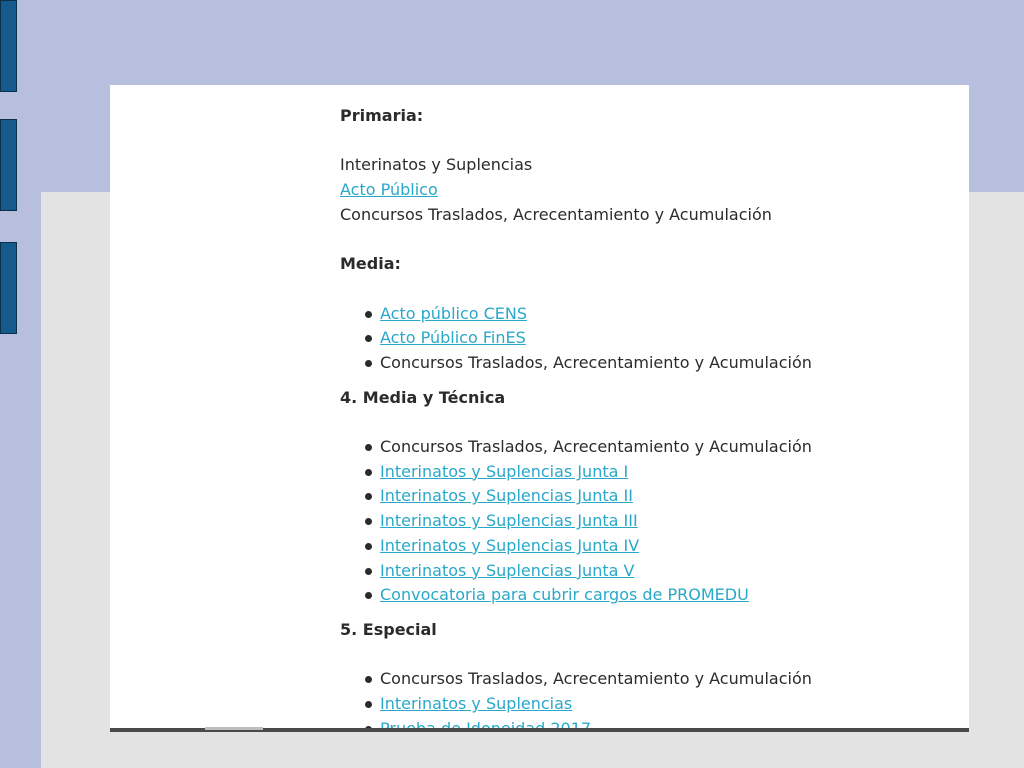 The image size is (1024, 768). Describe the element at coordinates (370, 264) in the screenshot. I see `heading-media: Media:` at that location.